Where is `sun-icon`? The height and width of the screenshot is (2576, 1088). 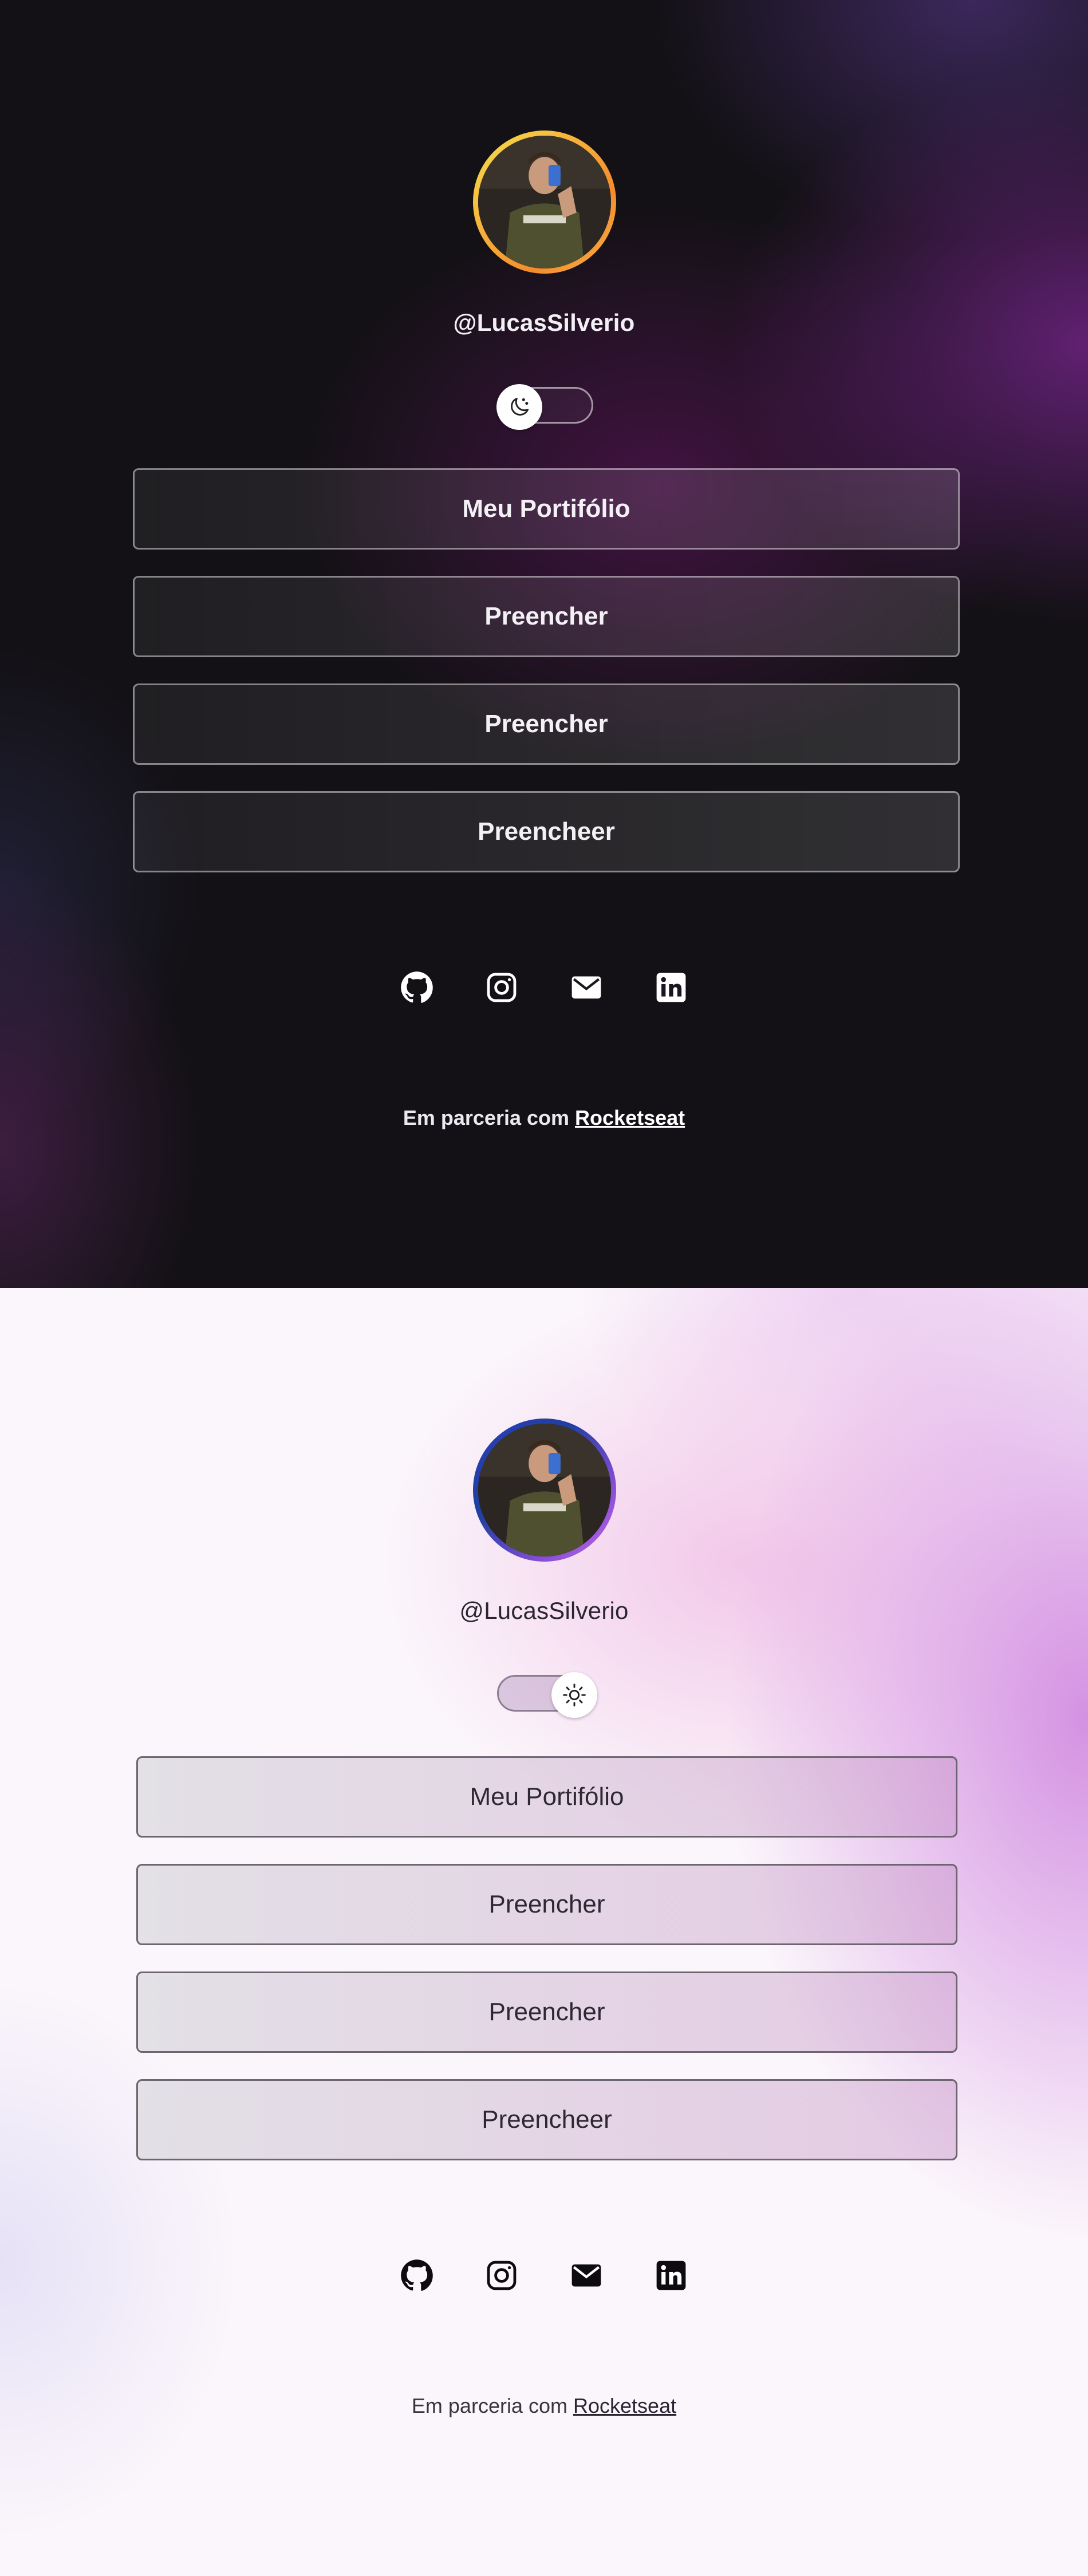 sun-icon is located at coordinates (574, 1695).